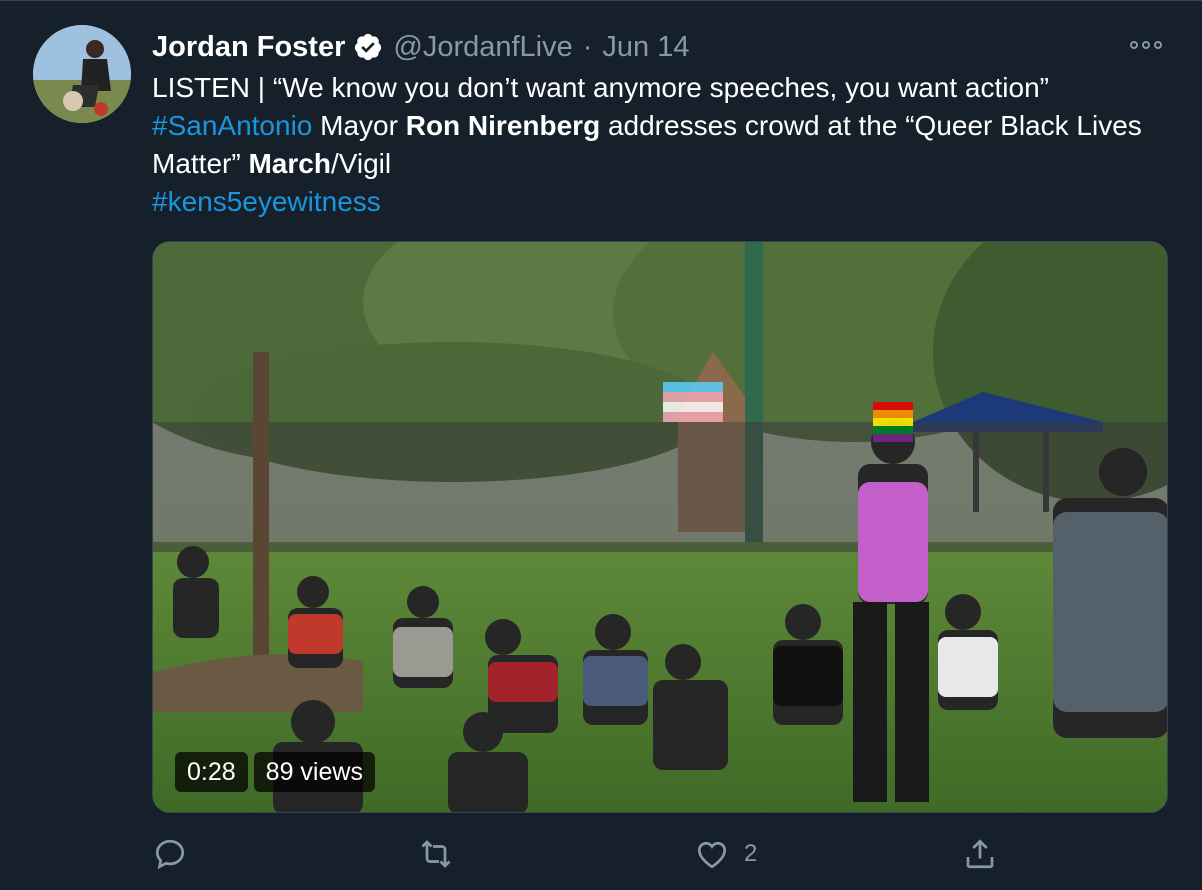  Describe the element at coordinates (314, 772) in the screenshot. I see `video-views: 89 views` at that location.